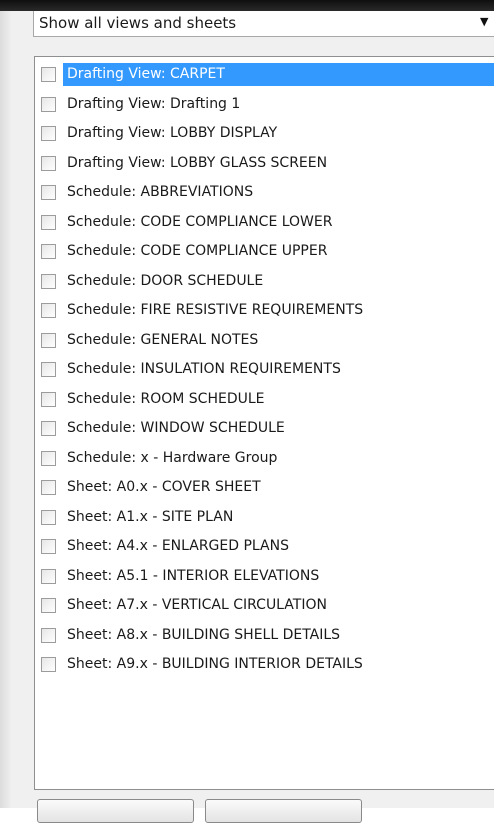 The image size is (494, 823). I want to click on item-label: Schedule: INSULATION REQUIREMENTS, so click(204, 369).